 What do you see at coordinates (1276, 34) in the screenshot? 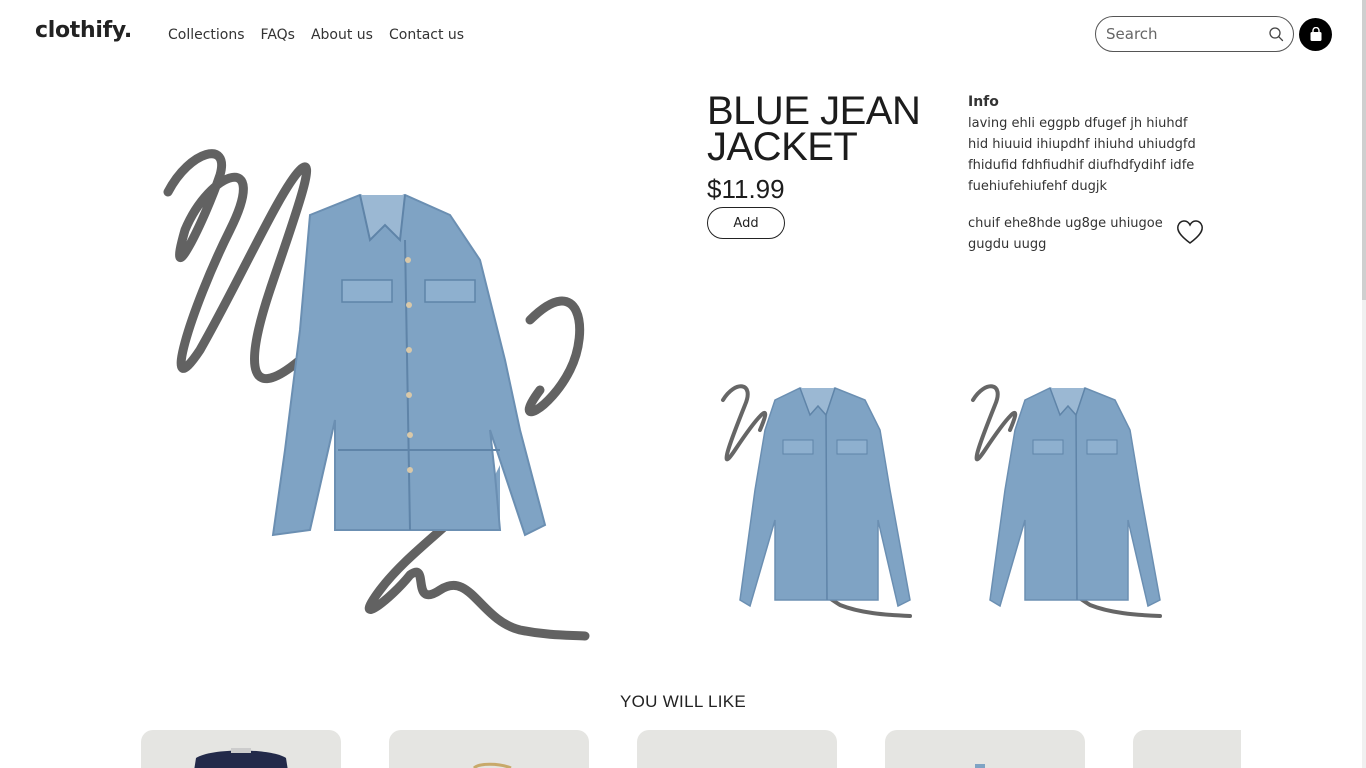
I see `search-icon` at bounding box center [1276, 34].